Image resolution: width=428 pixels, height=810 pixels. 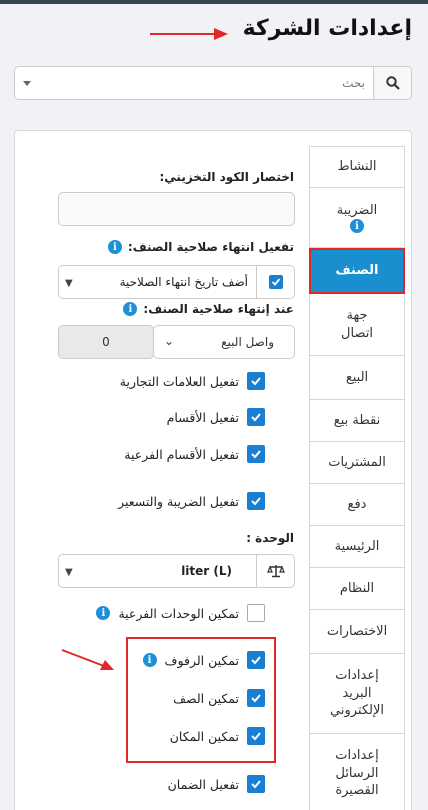 I want to click on tab-payment: دفع, so click(x=357, y=505).